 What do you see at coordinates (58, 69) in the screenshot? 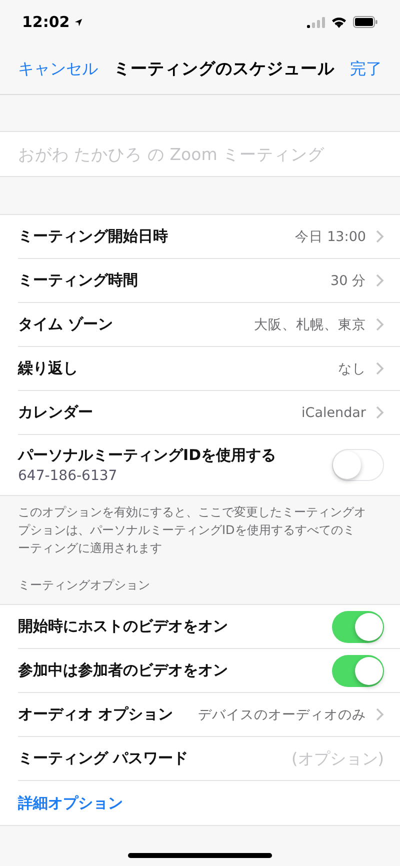
I see `cancel-button: キャンセル` at bounding box center [58, 69].